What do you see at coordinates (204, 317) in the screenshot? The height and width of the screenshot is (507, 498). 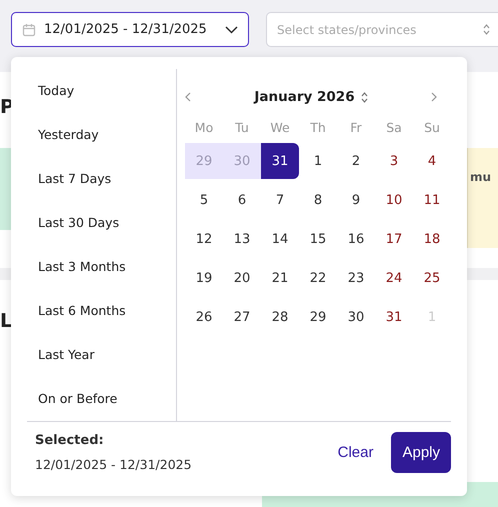 I see `calendar-day: 26` at bounding box center [204, 317].